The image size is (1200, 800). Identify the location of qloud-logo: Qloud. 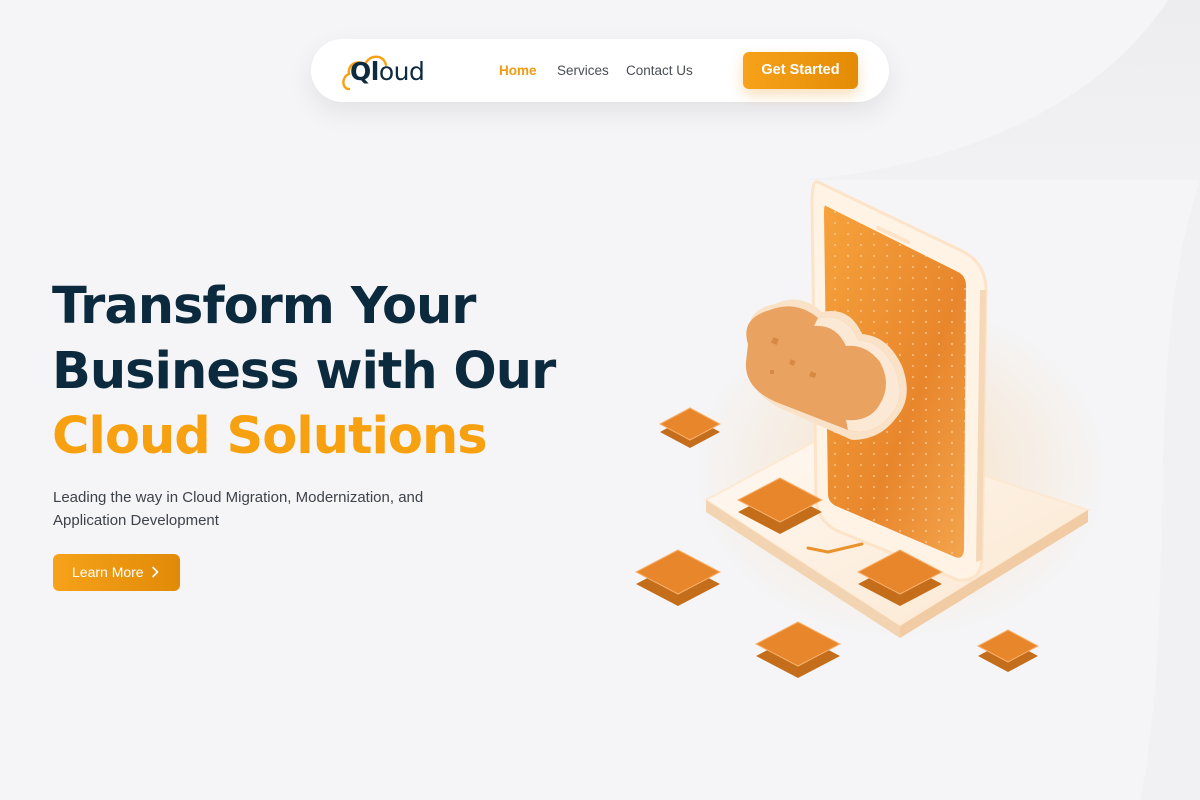
(391, 71).